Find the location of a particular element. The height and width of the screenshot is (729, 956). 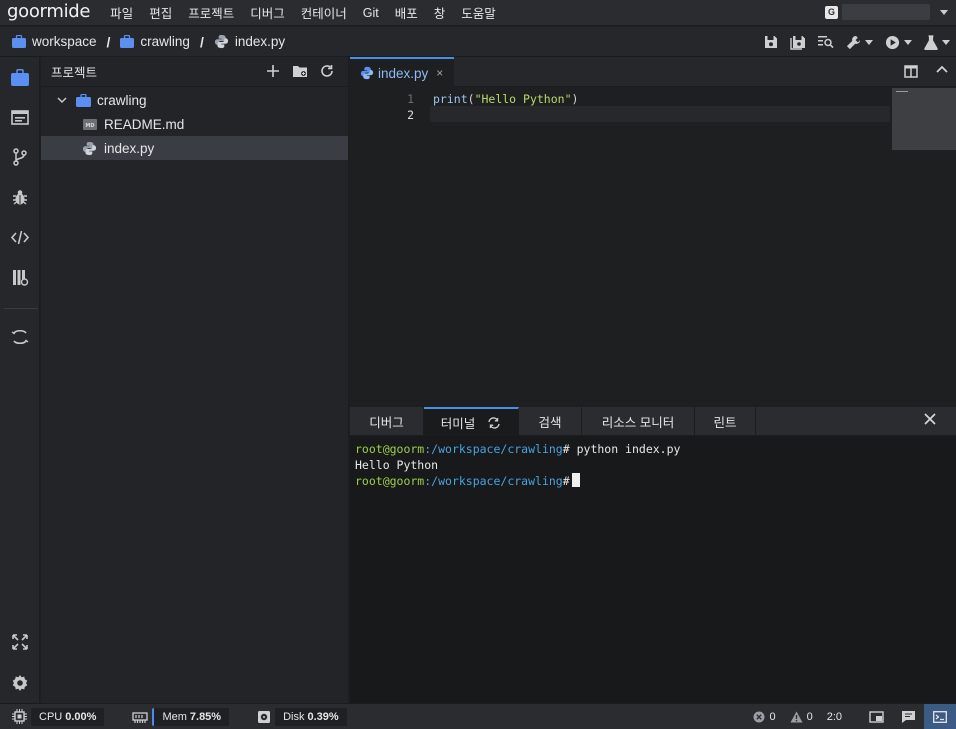

tab-terminal-label: 터미널 is located at coordinates (458, 424).